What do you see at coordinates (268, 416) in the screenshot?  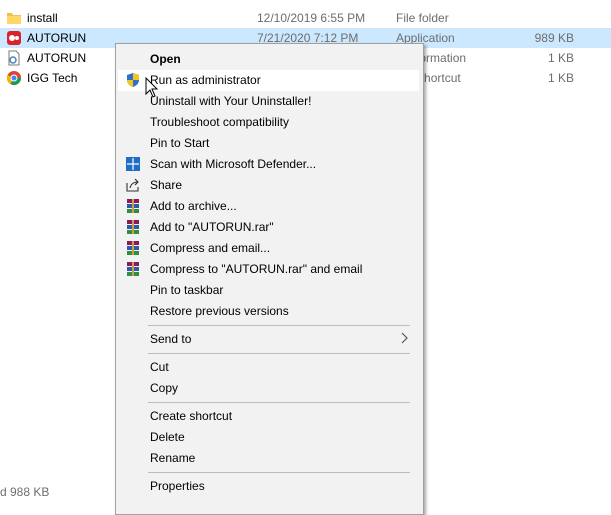 I see `menu-item-create-shortcut: Create shortcut` at bounding box center [268, 416].